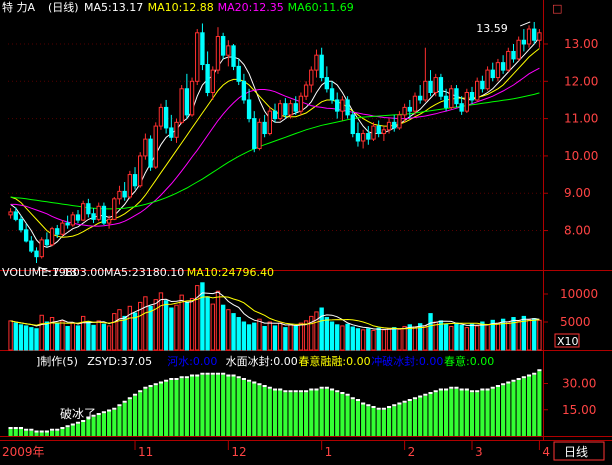 This screenshot has width=612, height=465. I want to click on indicator-legend-item-2: 河水:0.00, so click(192, 361).